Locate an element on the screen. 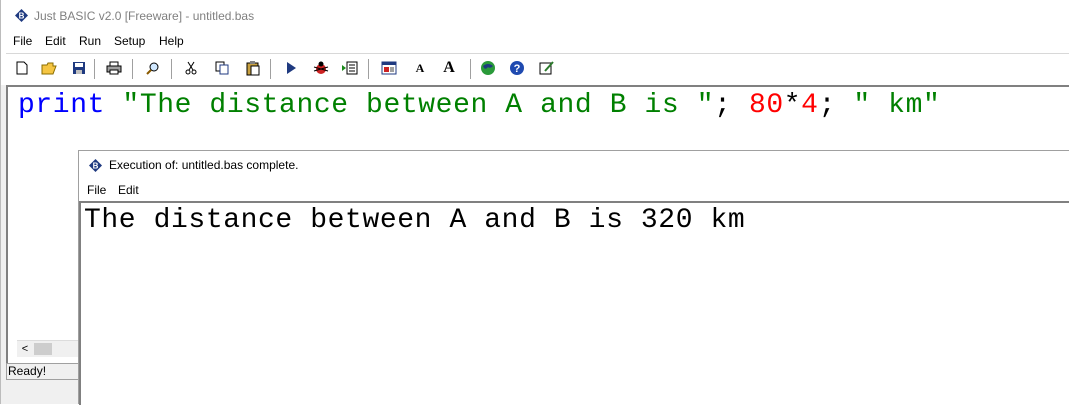 The width and height of the screenshot is (1069, 405). scroll-thumb is located at coordinates (43, 349).